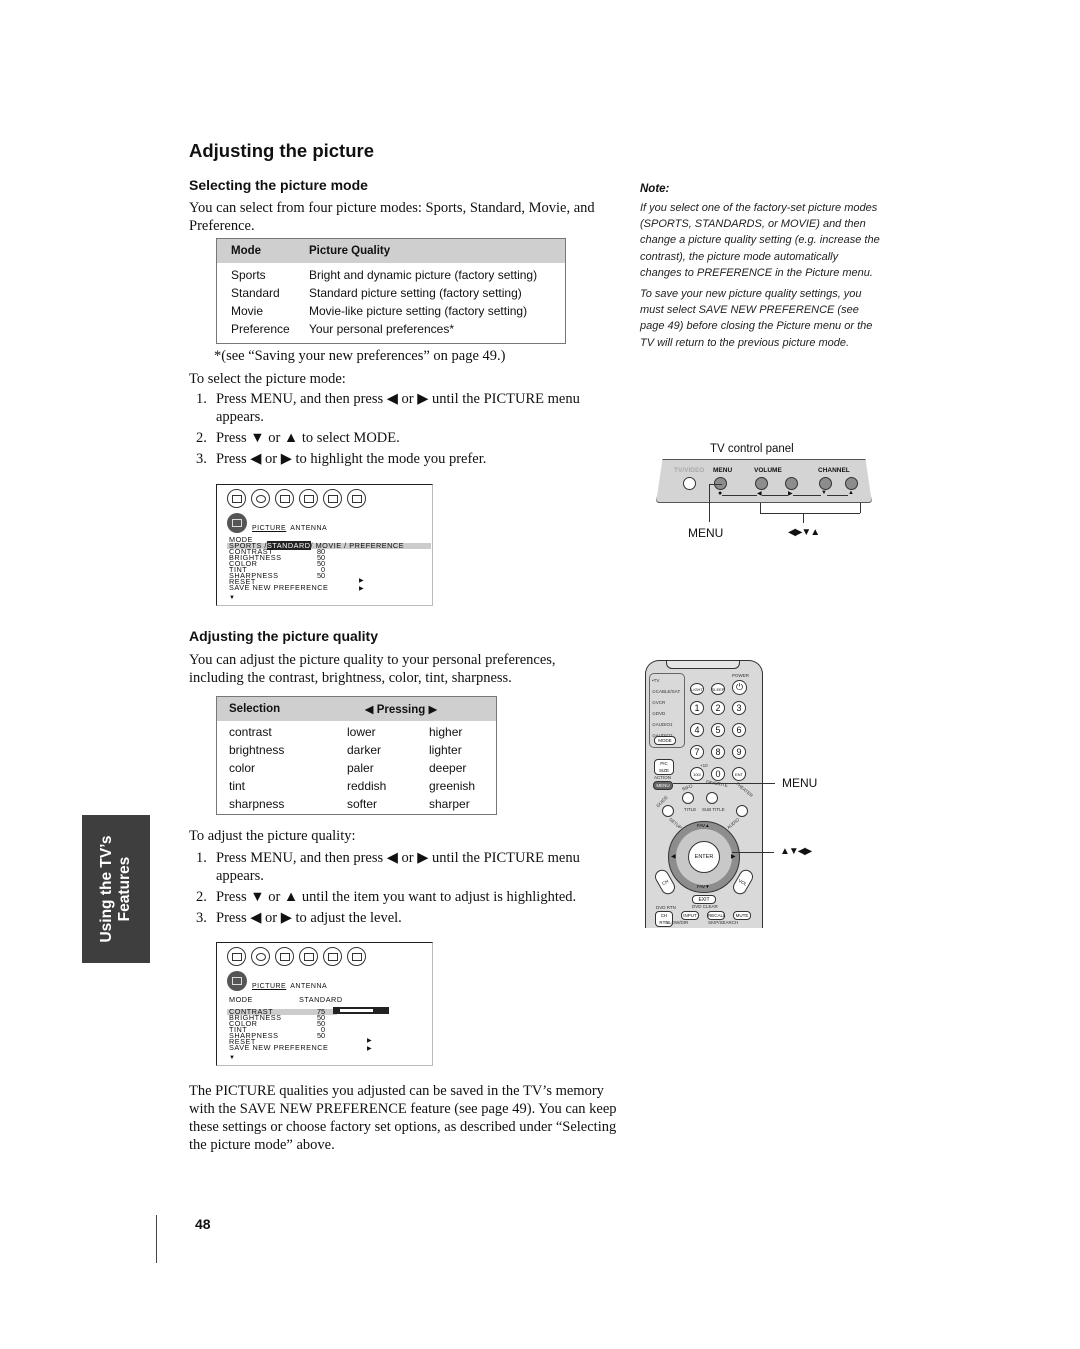  Describe the element at coordinates (284, 636) in the screenshot. I see `section-heading-picture-quality: Adjusting the picture quality` at that location.